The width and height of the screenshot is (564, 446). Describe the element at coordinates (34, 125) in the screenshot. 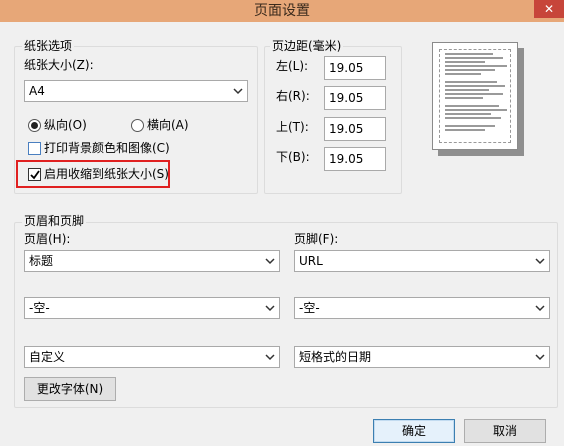

I see `portrait-radio` at that location.